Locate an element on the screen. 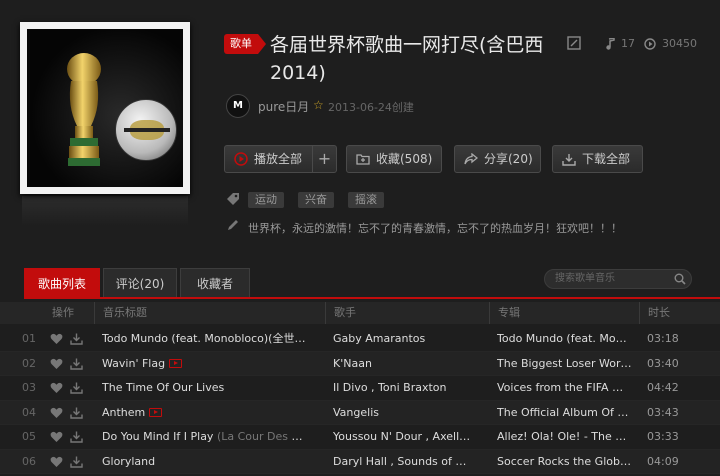 Image resolution: width=720 pixels, height=476 pixels. add-to-queue-button: + is located at coordinates (324, 159).